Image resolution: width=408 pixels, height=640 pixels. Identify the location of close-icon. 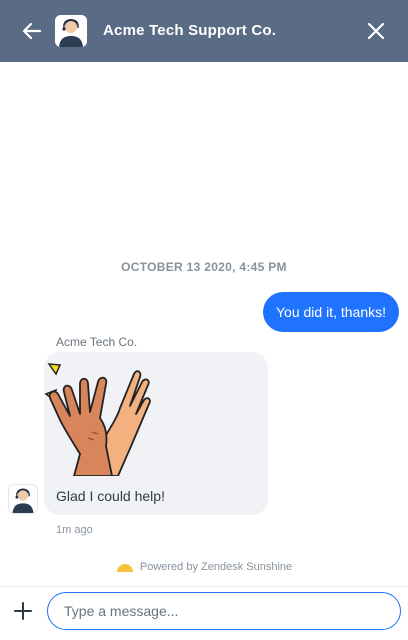
(376, 31).